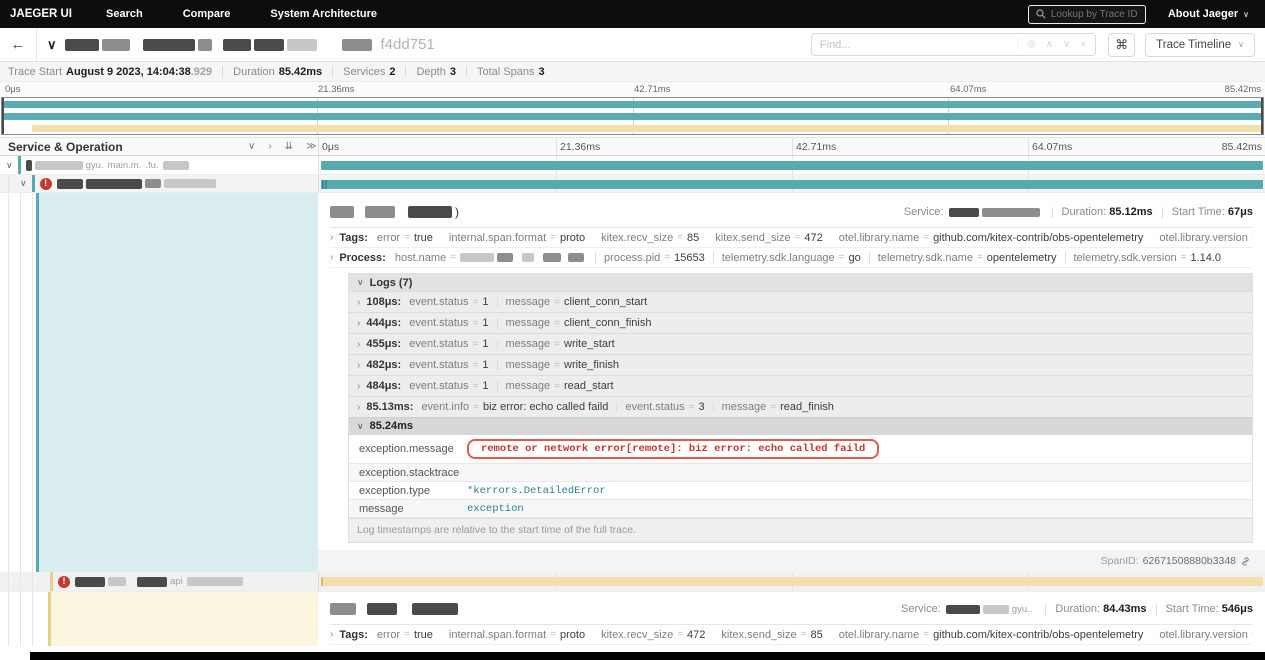 The image size is (1265, 660). What do you see at coordinates (1083, 44) in the screenshot?
I see `clear-find-icon: ×` at bounding box center [1083, 44].